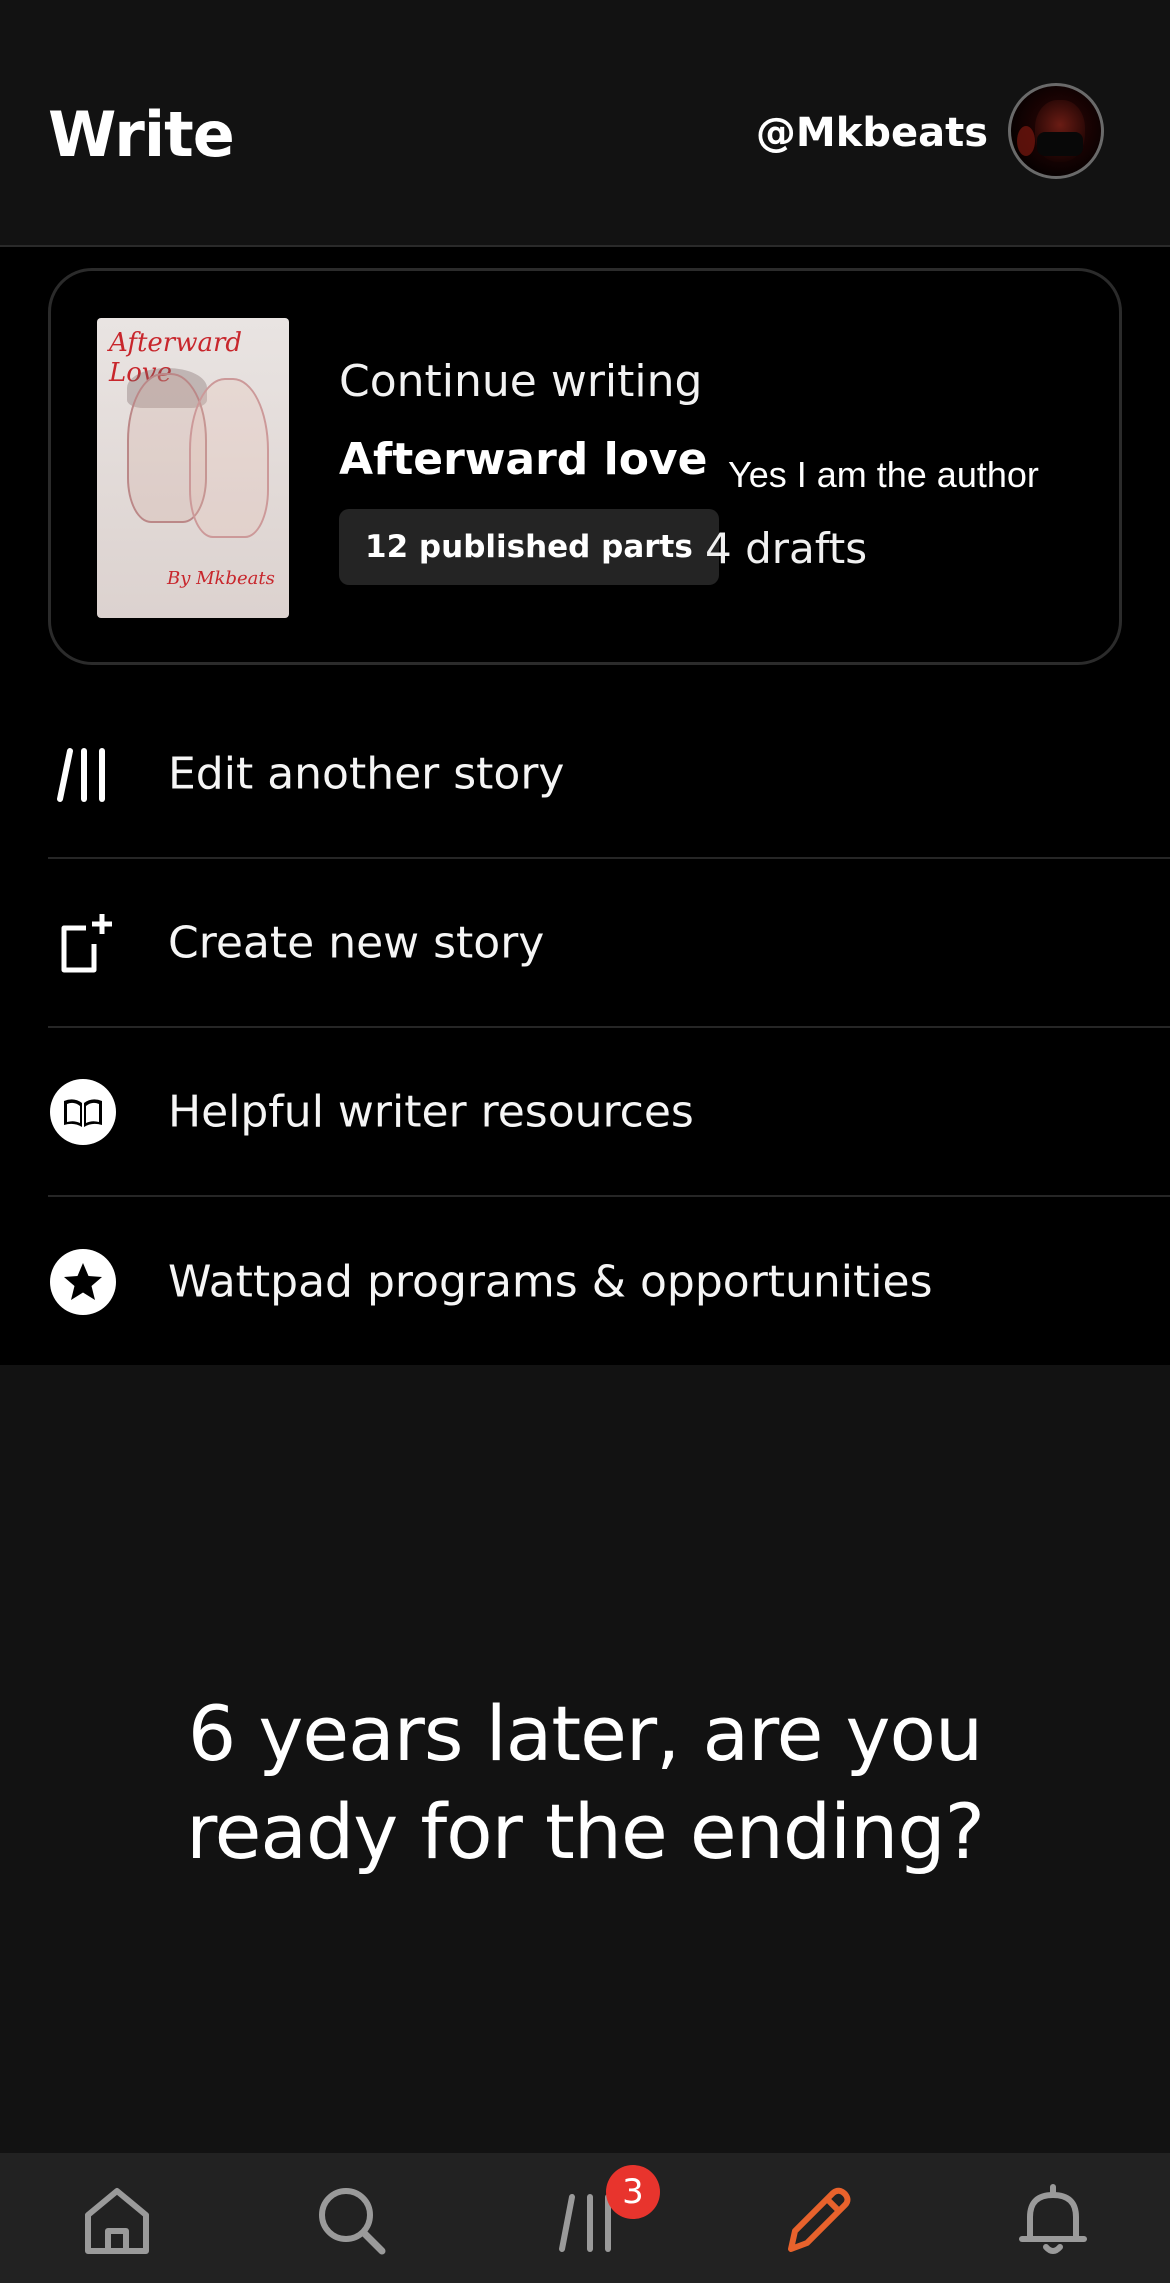 The height and width of the screenshot is (2283, 1170). Describe the element at coordinates (1056, 131) in the screenshot. I see `avatar` at that location.